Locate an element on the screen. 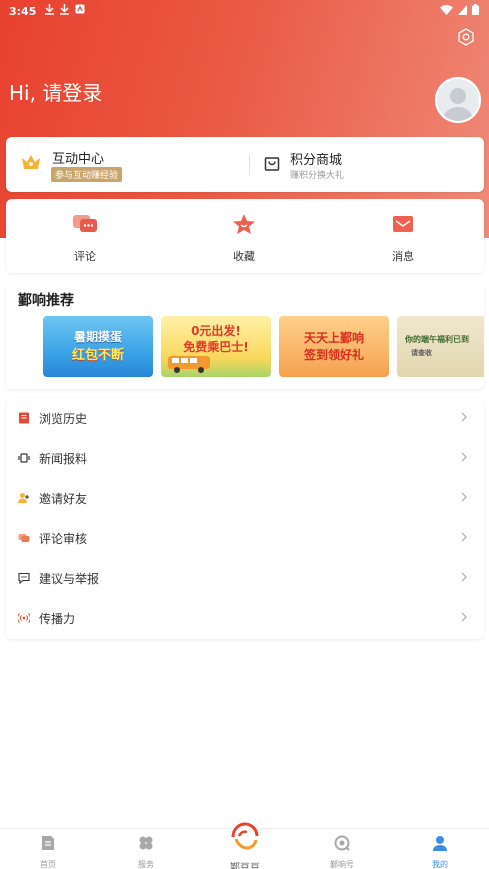  app-notification-icon is located at coordinates (80, 9).